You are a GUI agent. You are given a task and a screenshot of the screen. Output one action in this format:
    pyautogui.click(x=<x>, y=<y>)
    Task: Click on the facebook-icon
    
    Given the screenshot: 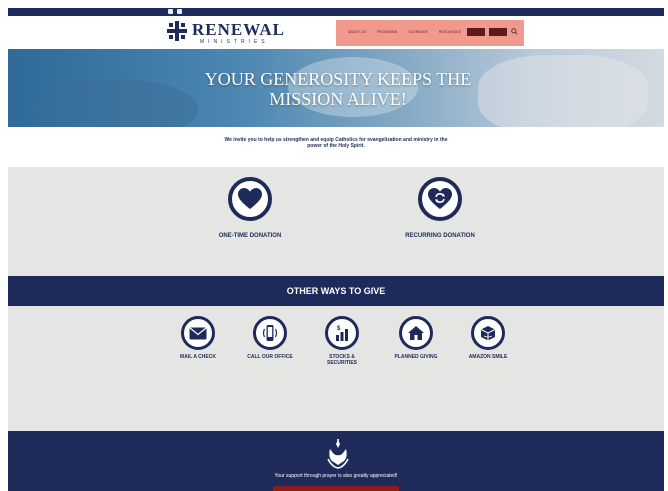 What is the action you would take?
    pyautogui.click(x=170, y=11)
    